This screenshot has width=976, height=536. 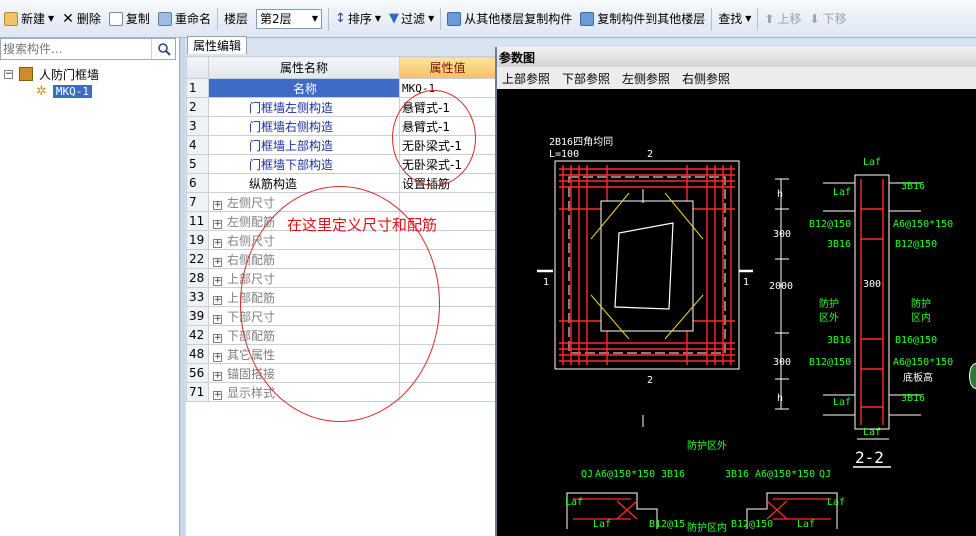 I want to click on tree-node-mkq1: ✲ MKQ-1, so click(x=64, y=91).